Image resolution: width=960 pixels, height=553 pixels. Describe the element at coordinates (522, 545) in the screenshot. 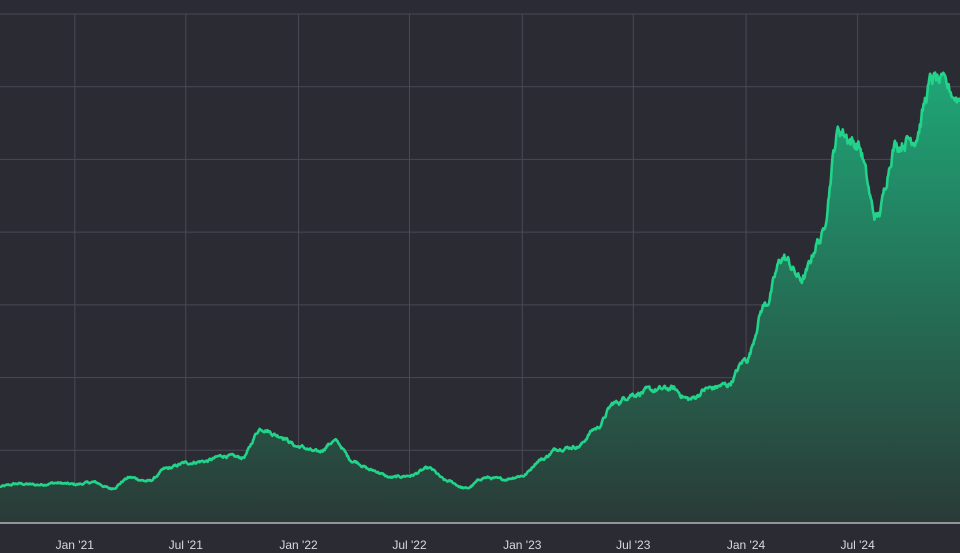

I see `x-tick-label: Jan '23` at that location.